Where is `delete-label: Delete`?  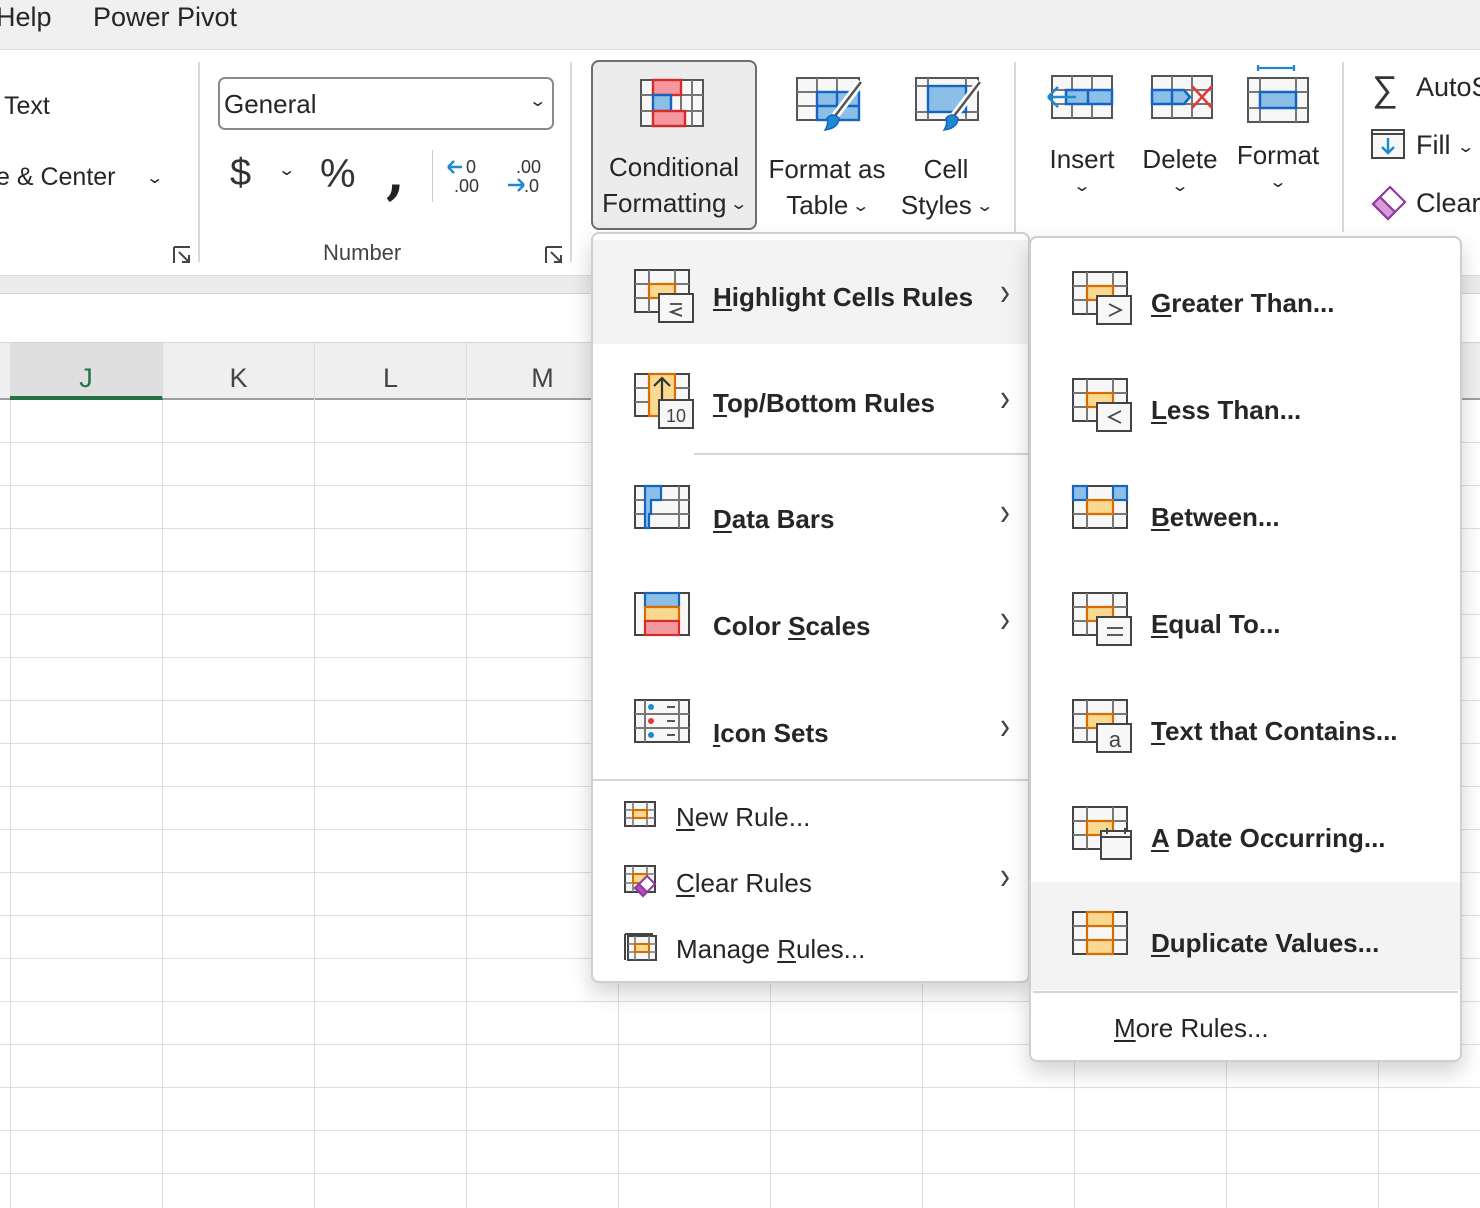
delete-label: Delete is located at coordinates (1180, 159).